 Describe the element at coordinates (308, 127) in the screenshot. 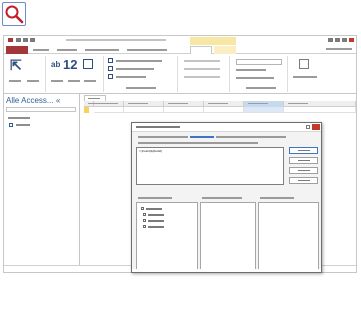

I see `dialog-help-icon` at that location.